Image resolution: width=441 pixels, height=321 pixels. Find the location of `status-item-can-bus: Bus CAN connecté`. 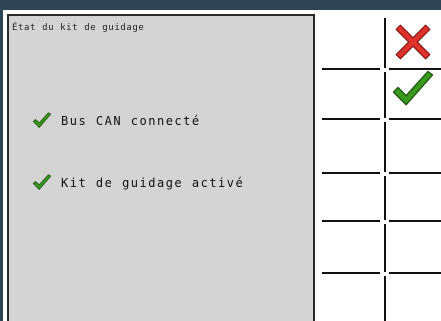

status-item-can-bus: Bus CAN connecté is located at coordinates (116, 121).